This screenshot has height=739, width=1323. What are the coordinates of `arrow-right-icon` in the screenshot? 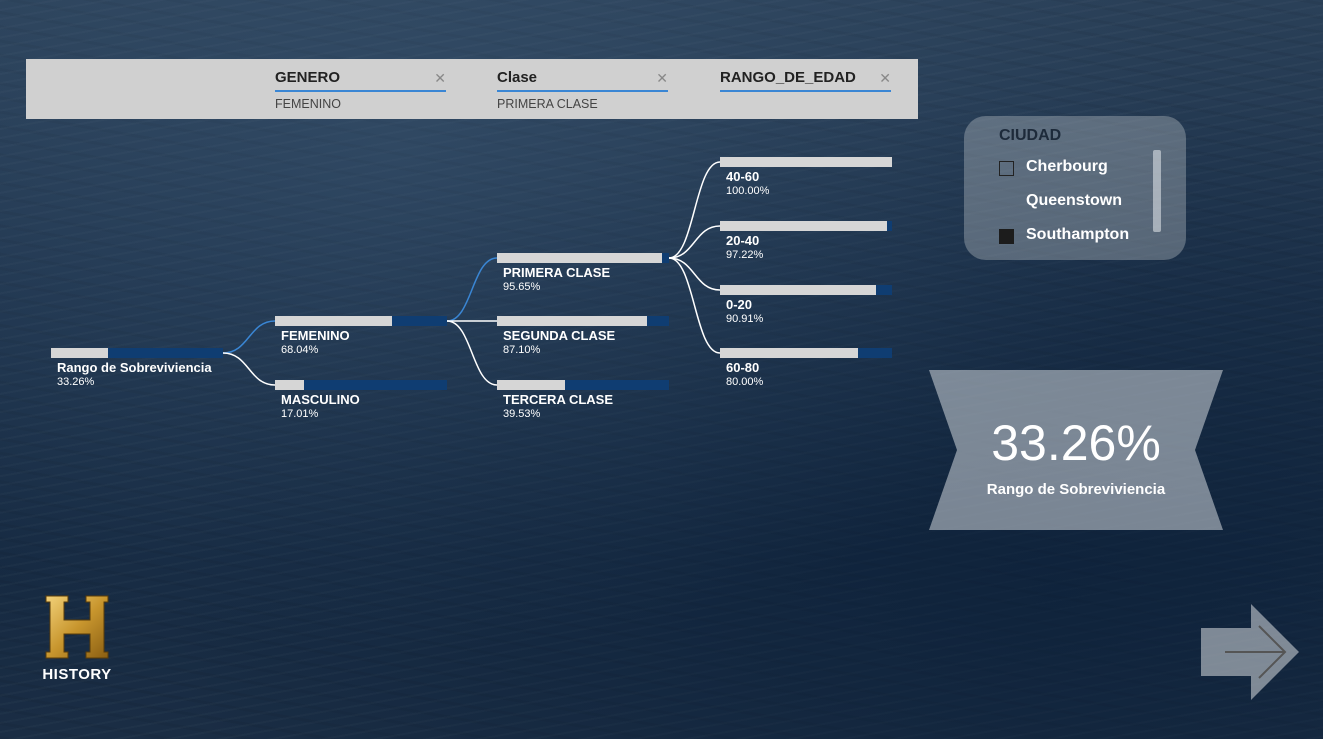 It's located at (1250, 652).